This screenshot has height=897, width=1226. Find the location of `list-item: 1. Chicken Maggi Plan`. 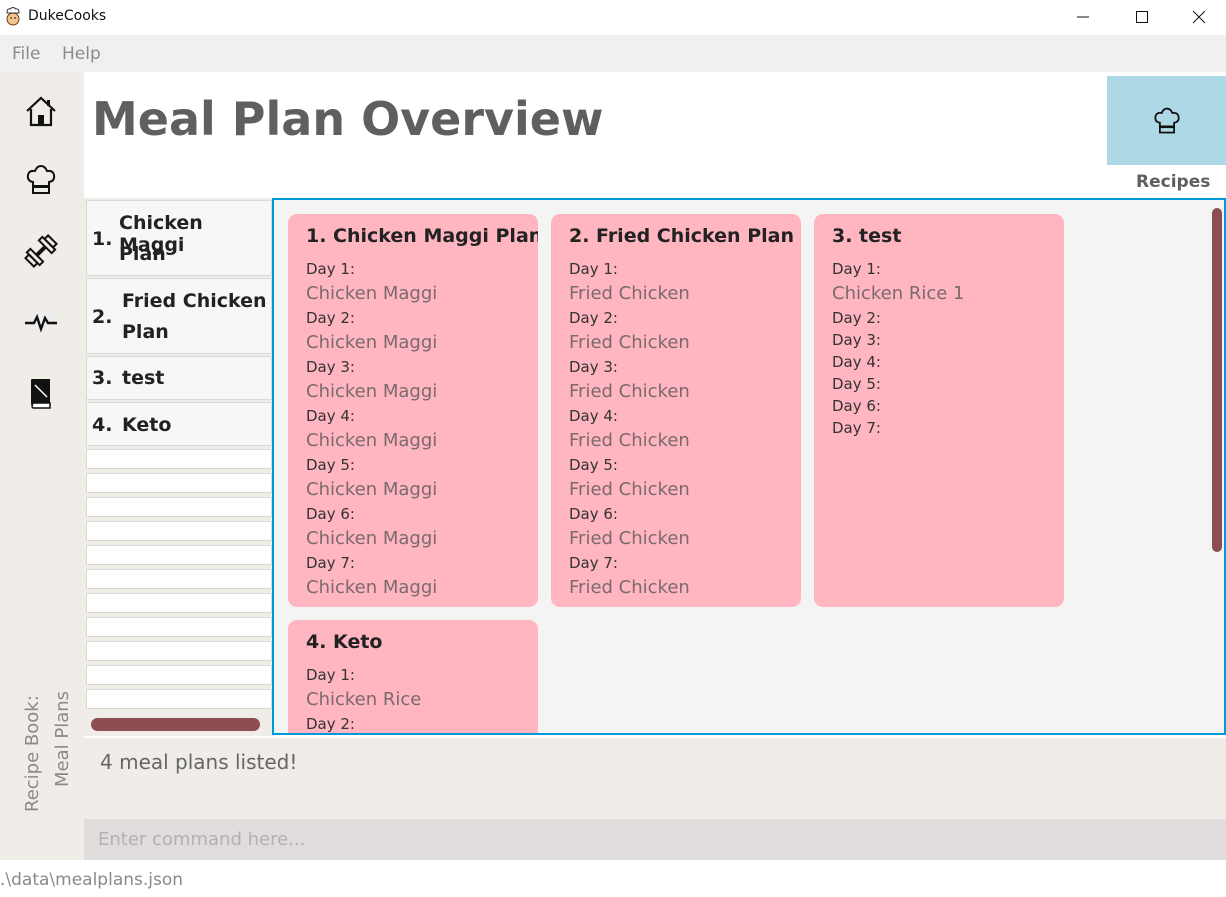

list-item: 1. Chicken Maggi Plan is located at coordinates (179, 238).